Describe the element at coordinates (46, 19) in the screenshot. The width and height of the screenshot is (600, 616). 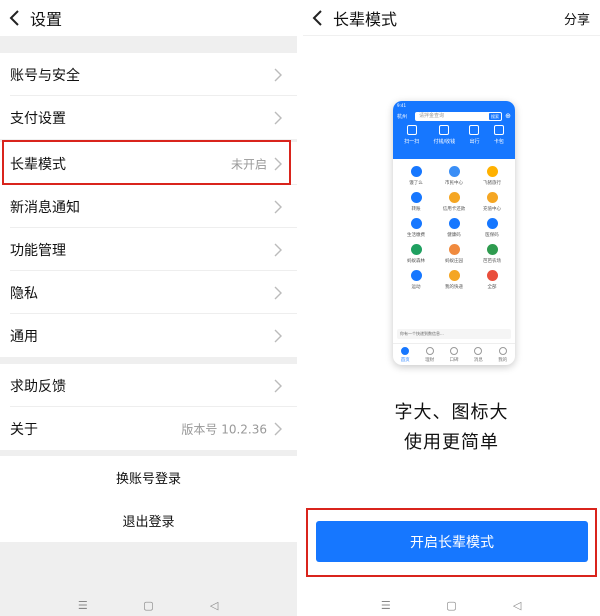
I see `page-title: 设置` at that location.